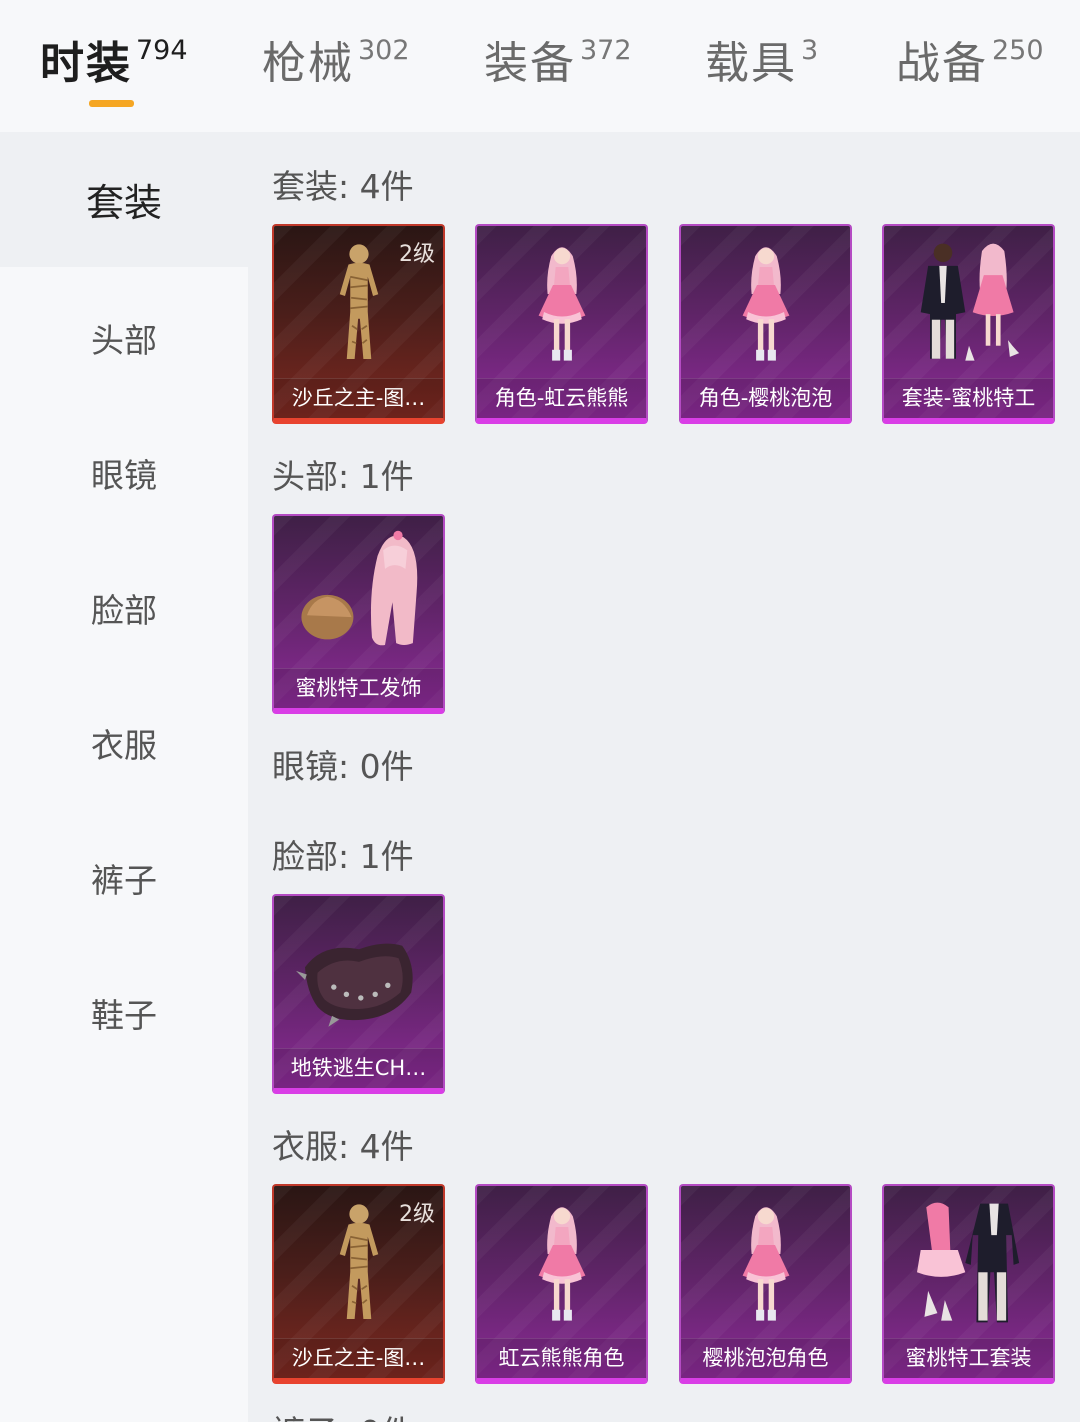 The width and height of the screenshot is (1080, 1422). What do you see at coordinates (162, 50) in the screenshot?
I see `tab-count: 794` at bounding box center [162, 50].